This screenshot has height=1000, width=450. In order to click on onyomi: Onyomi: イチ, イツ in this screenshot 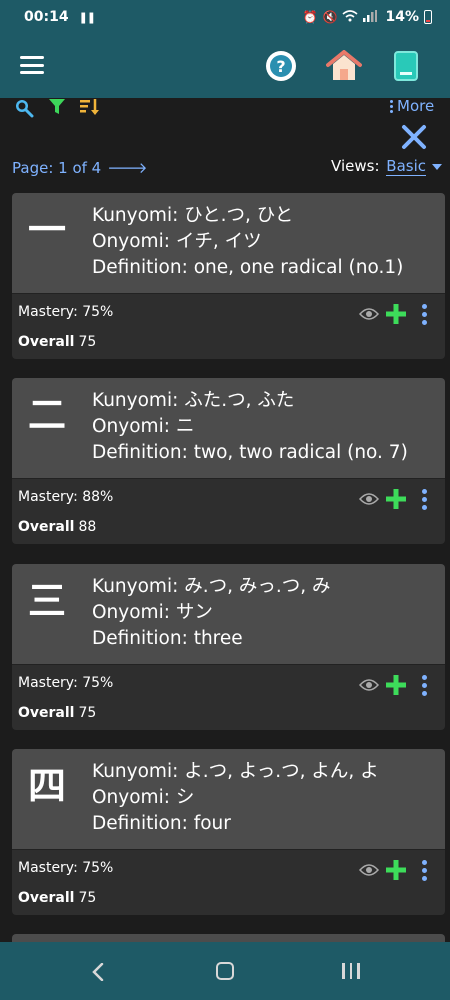, I will do `click(177, 241)`.